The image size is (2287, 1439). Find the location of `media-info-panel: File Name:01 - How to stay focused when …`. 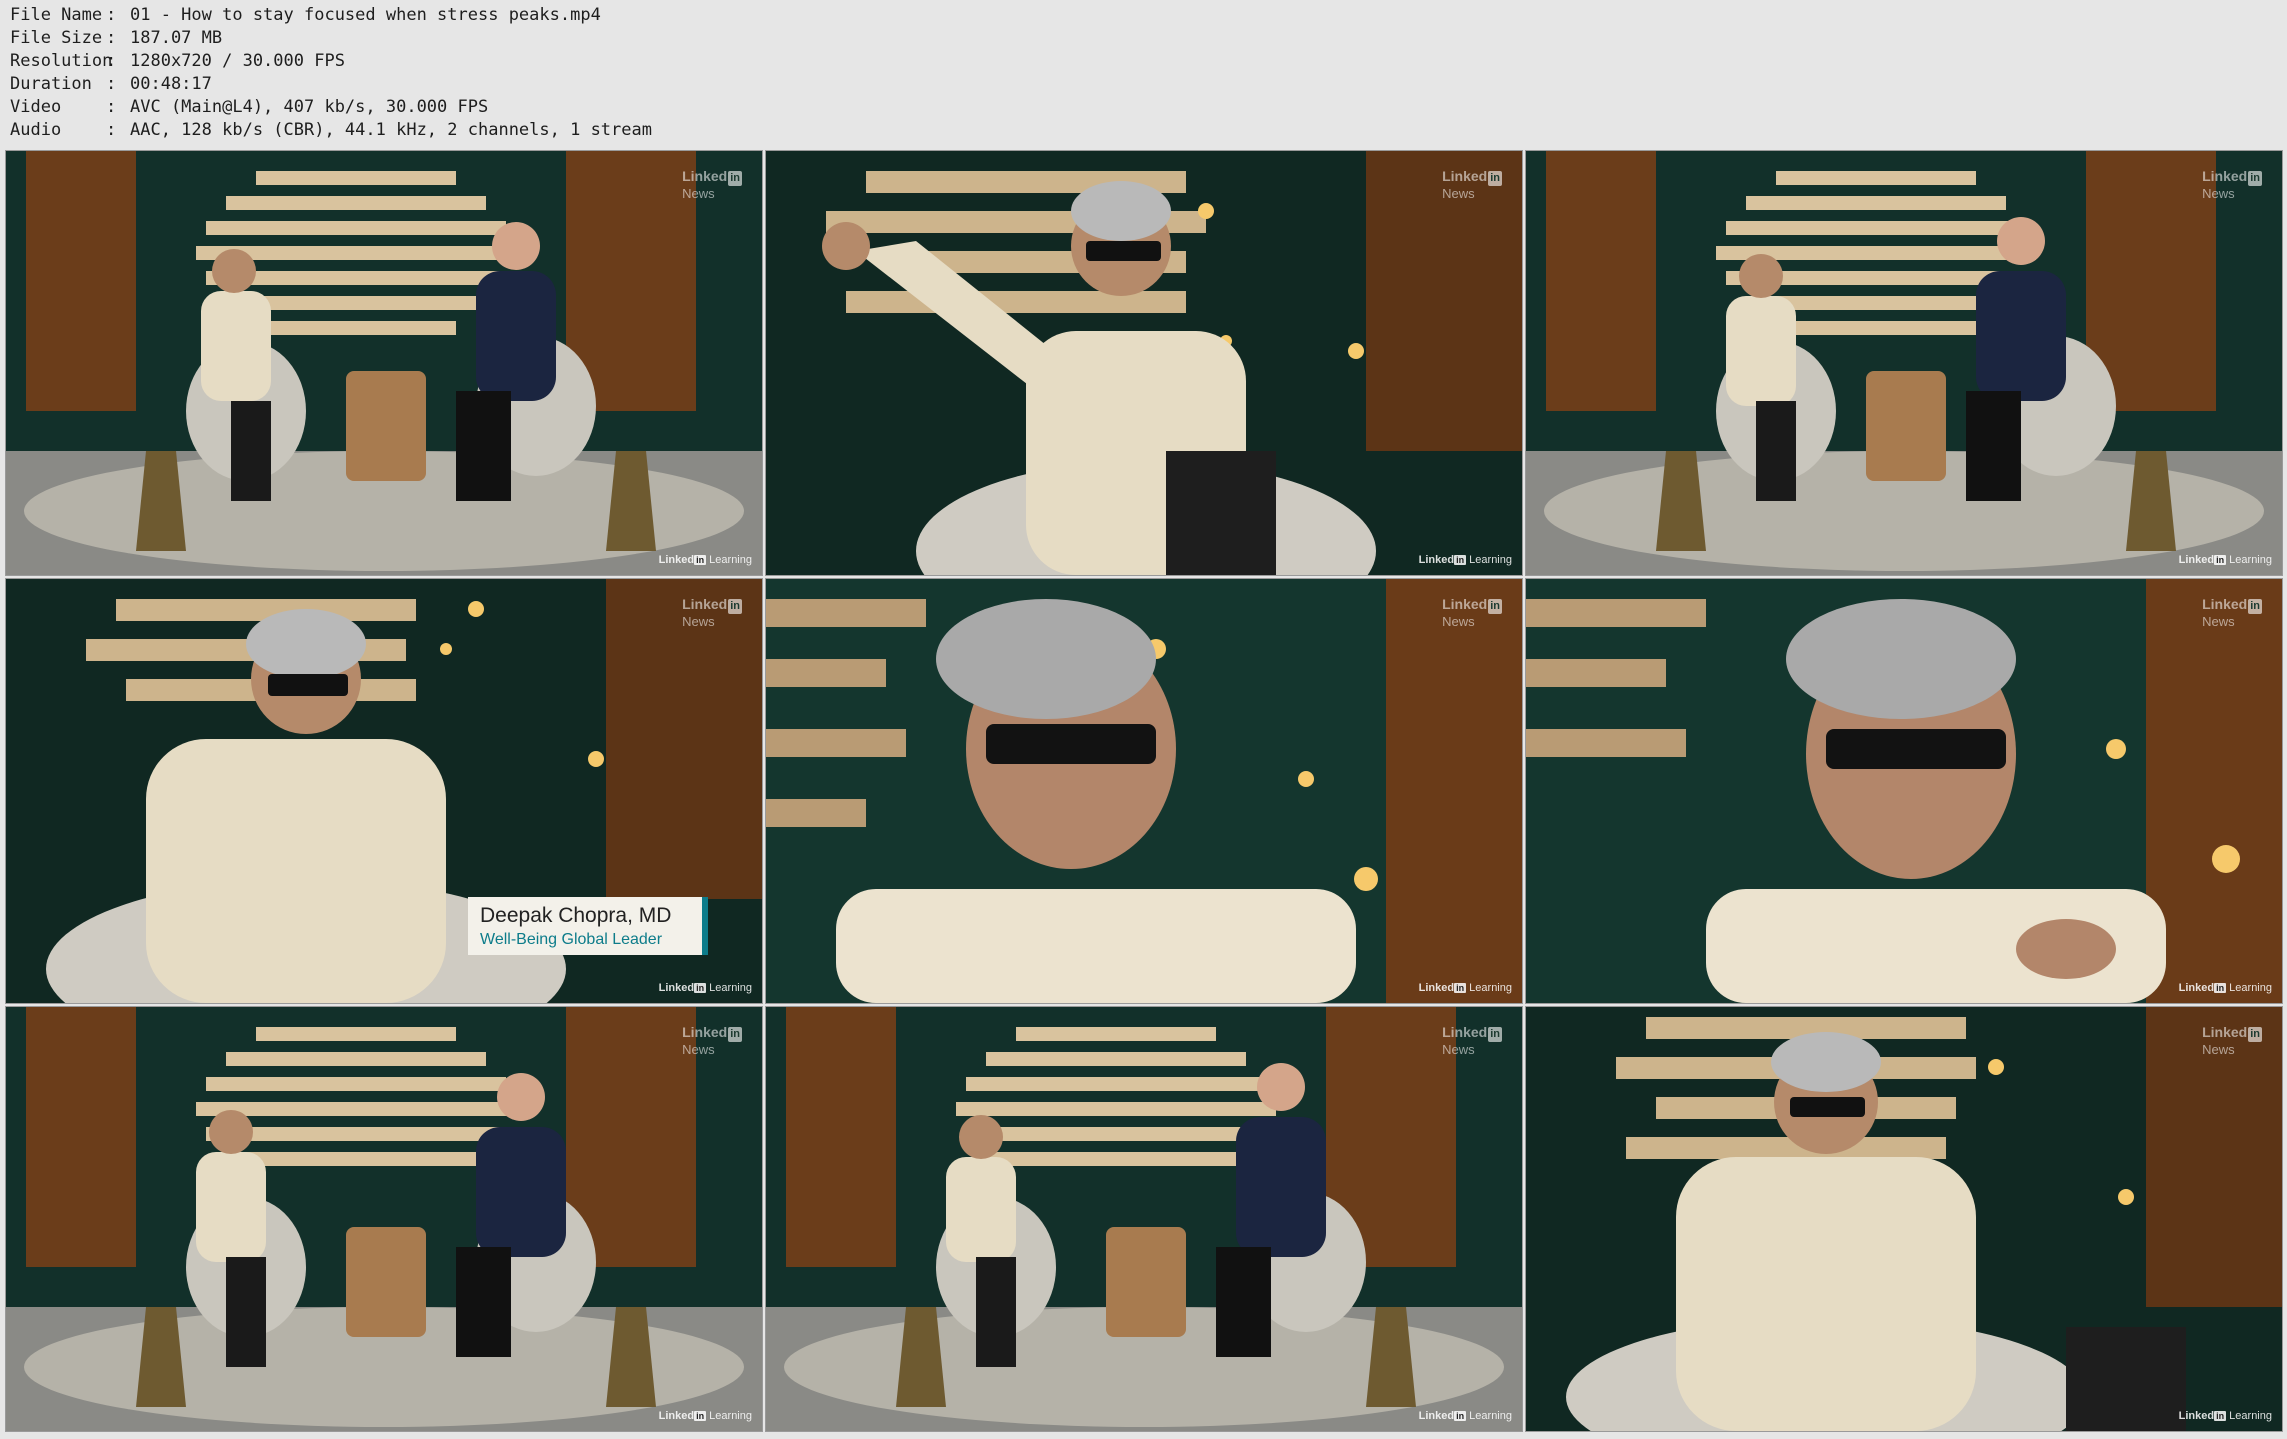

media-info-panel: File Name:01 - How to stay focused when … is located at coordinates (331, 73).